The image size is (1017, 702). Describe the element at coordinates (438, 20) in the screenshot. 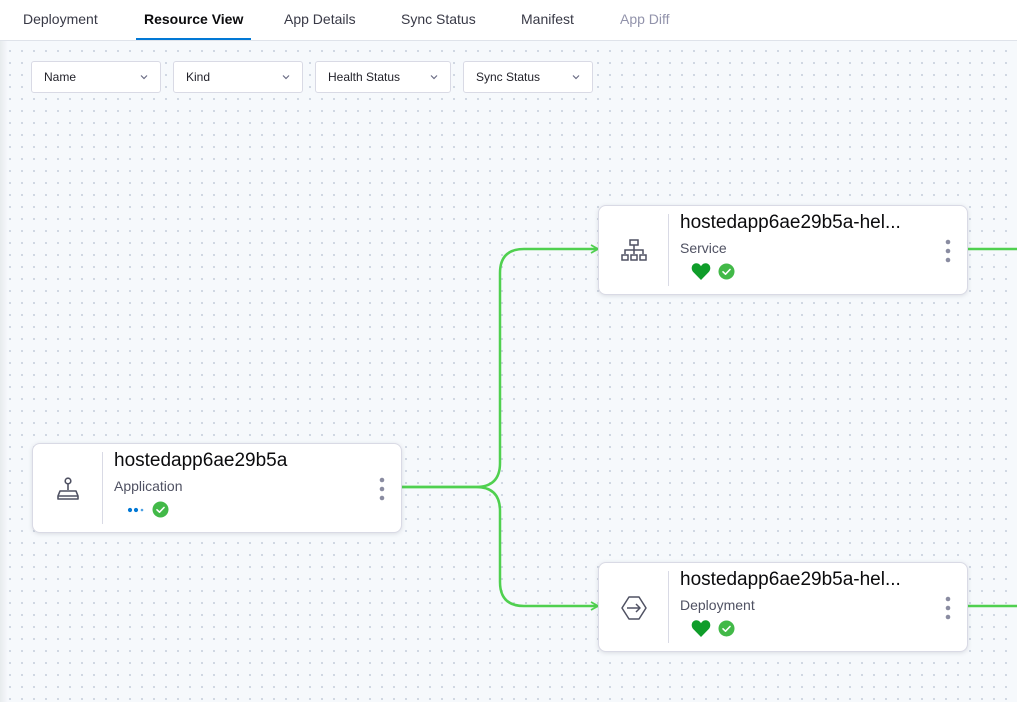

I see `tab-sync-status: Sync Status` at that location.